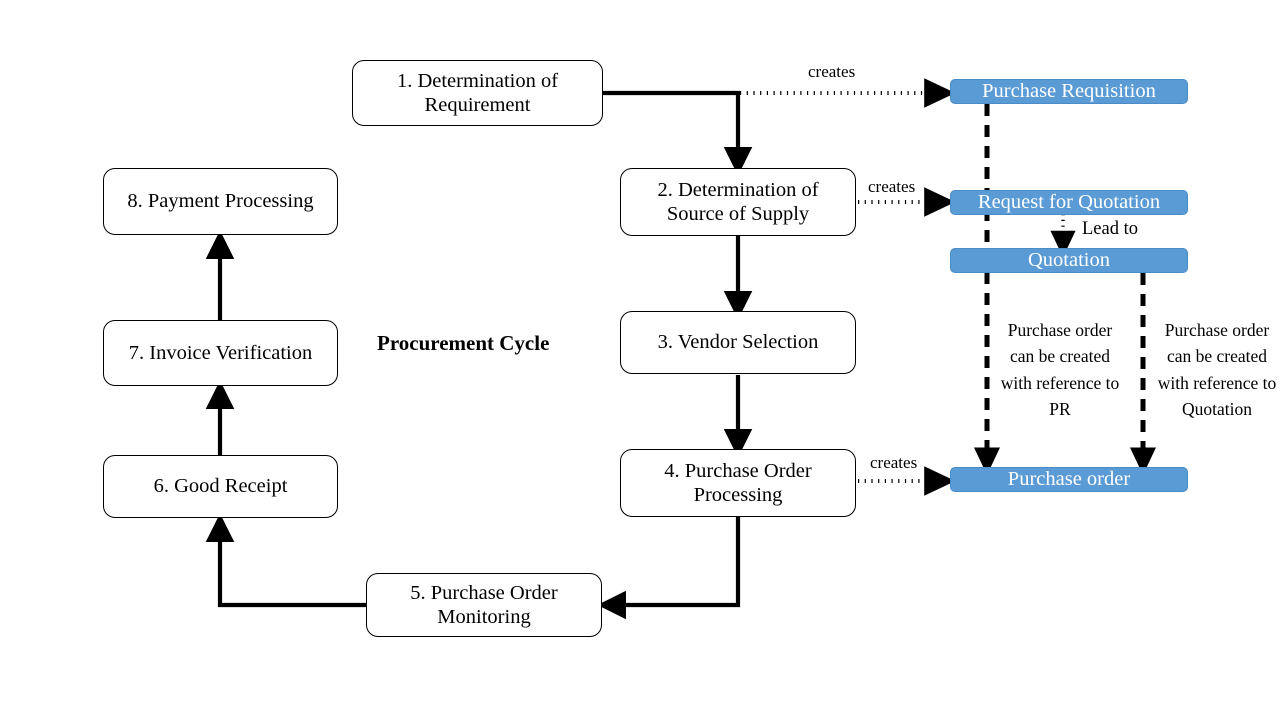  I want to click on connector-step5-to-step6, so click(285, 560).